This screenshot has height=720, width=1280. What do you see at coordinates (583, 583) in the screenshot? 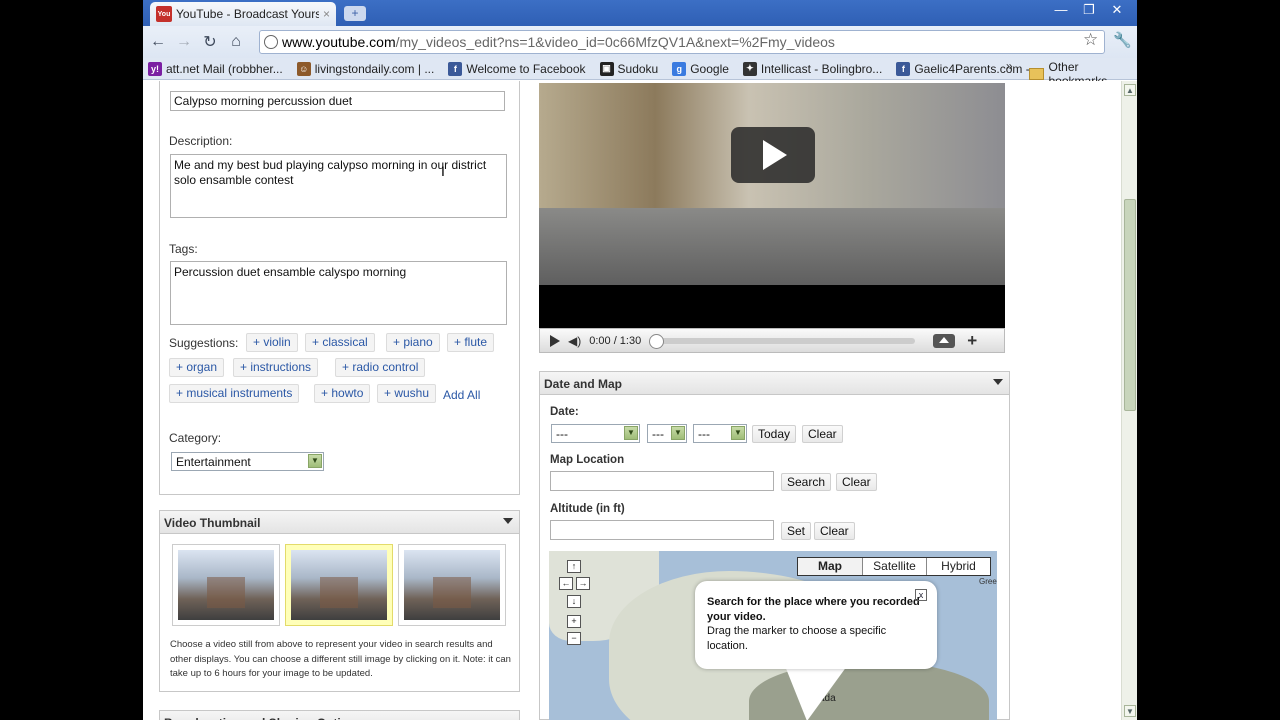
I see `pan-right-icon: →` at bounding box center [583, 583].